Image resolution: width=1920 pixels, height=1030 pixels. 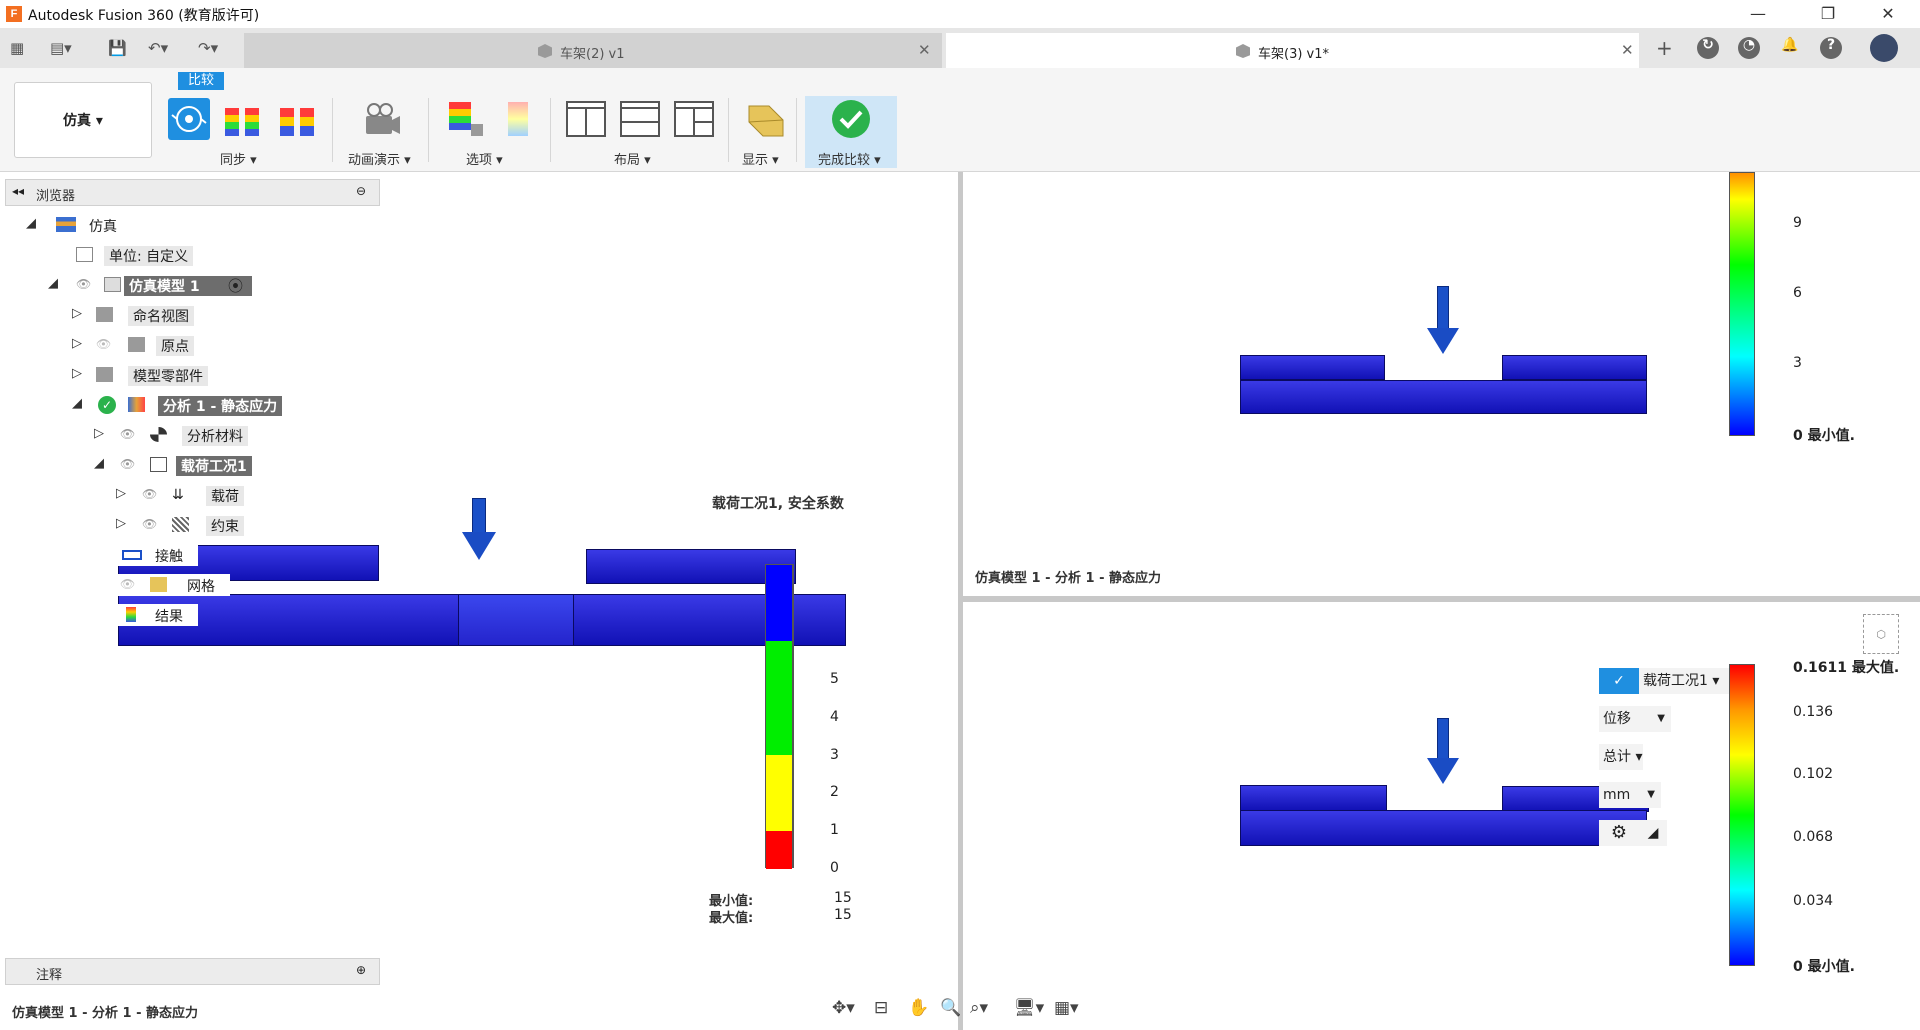 I want to click on unit-select: mm ▼, so click(x=1630, y=795).